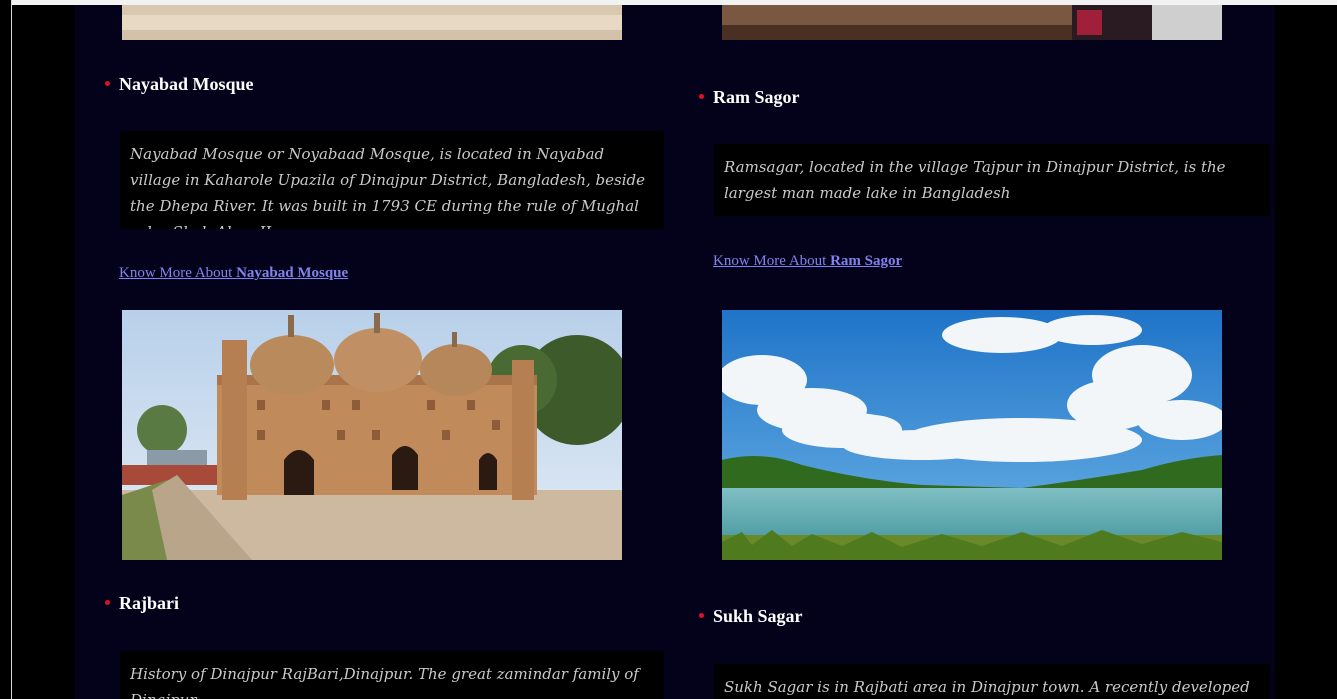  Describe the element at coordinates (972, 435) in the screenshot. I see `ram-sagor-image` at that location.